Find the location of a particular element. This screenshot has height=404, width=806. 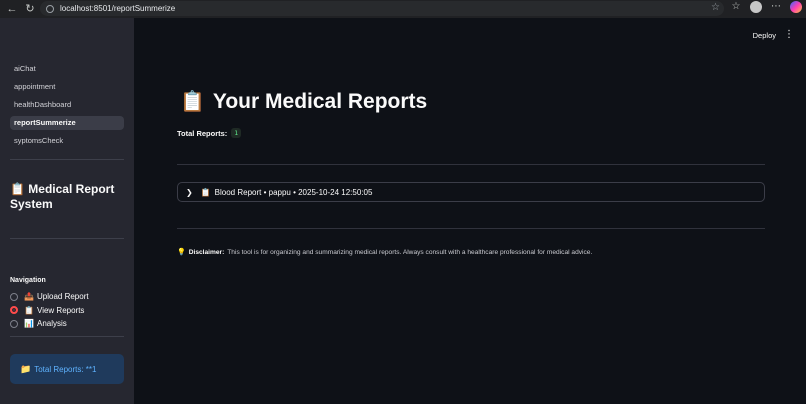

radio-analysis: 📊 Analysis is located at coordinates (49, 324).